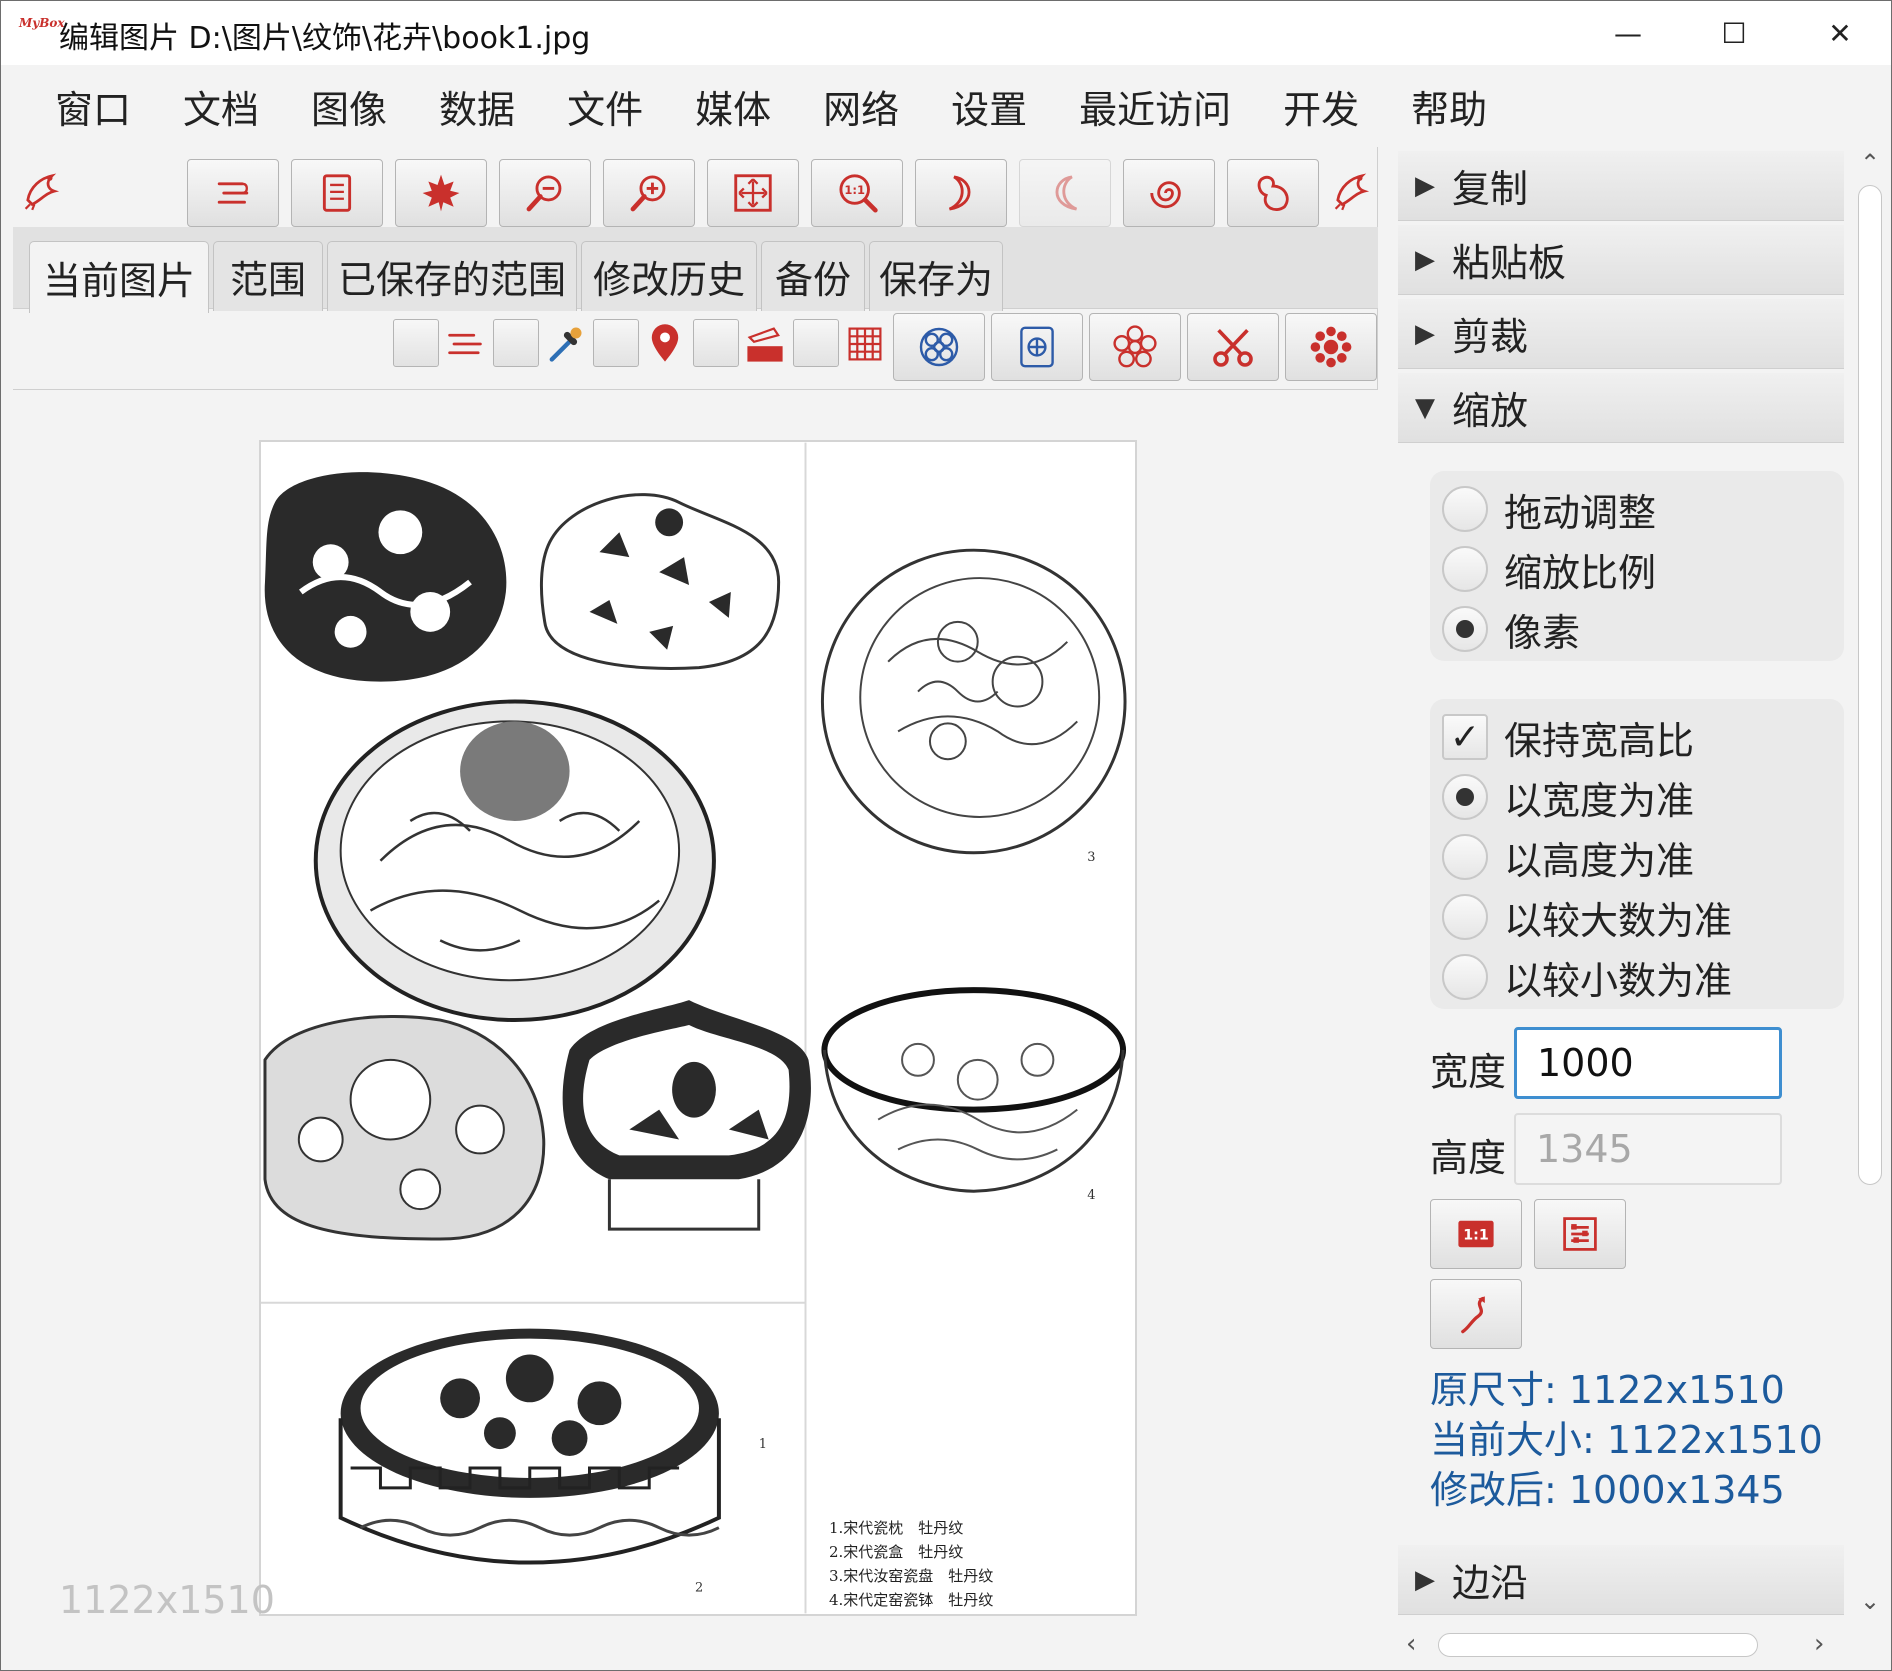 The width and height of the screenshot is (1892, 1671). Describe the element at coordinates (665, 344) in the screenshot. I see `location-pin-icon` at that location.